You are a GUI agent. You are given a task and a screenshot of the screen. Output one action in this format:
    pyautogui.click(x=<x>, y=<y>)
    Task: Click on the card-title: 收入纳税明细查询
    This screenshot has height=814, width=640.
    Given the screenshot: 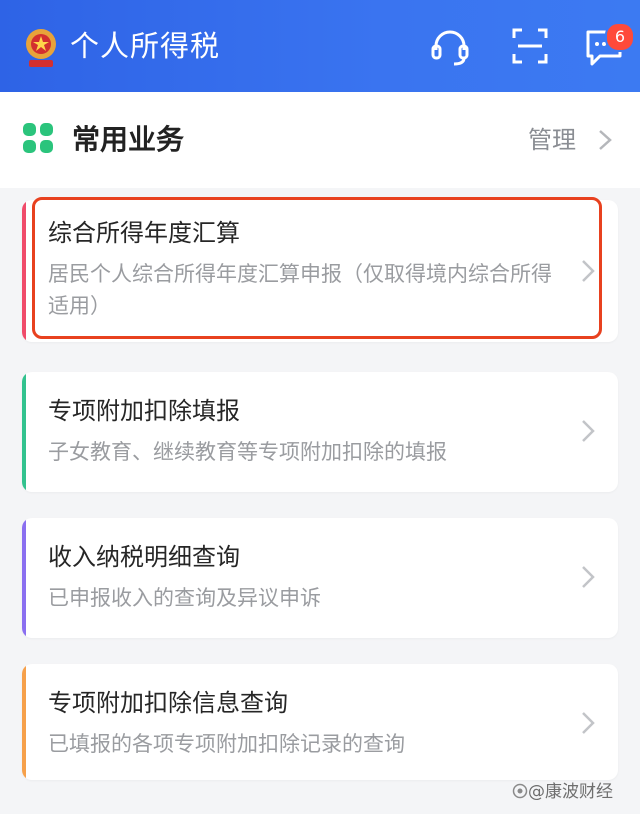 What is the action you would take?
    pyautogui.click(x=144, y=557)
    